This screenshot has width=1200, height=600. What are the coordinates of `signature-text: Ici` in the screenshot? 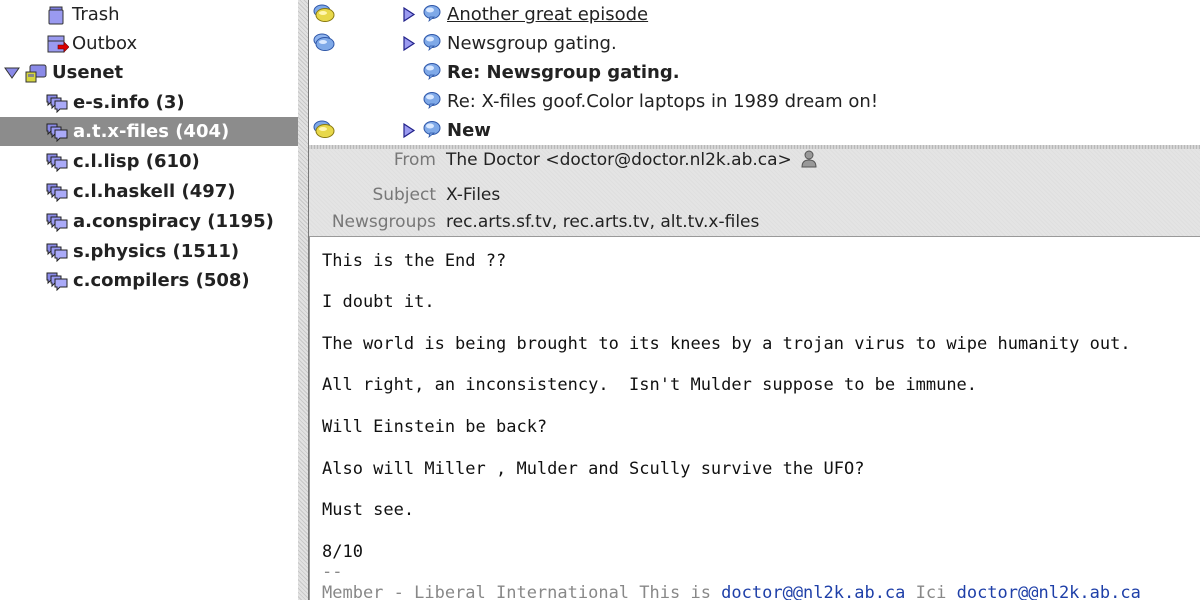 It's located at (931, 591).